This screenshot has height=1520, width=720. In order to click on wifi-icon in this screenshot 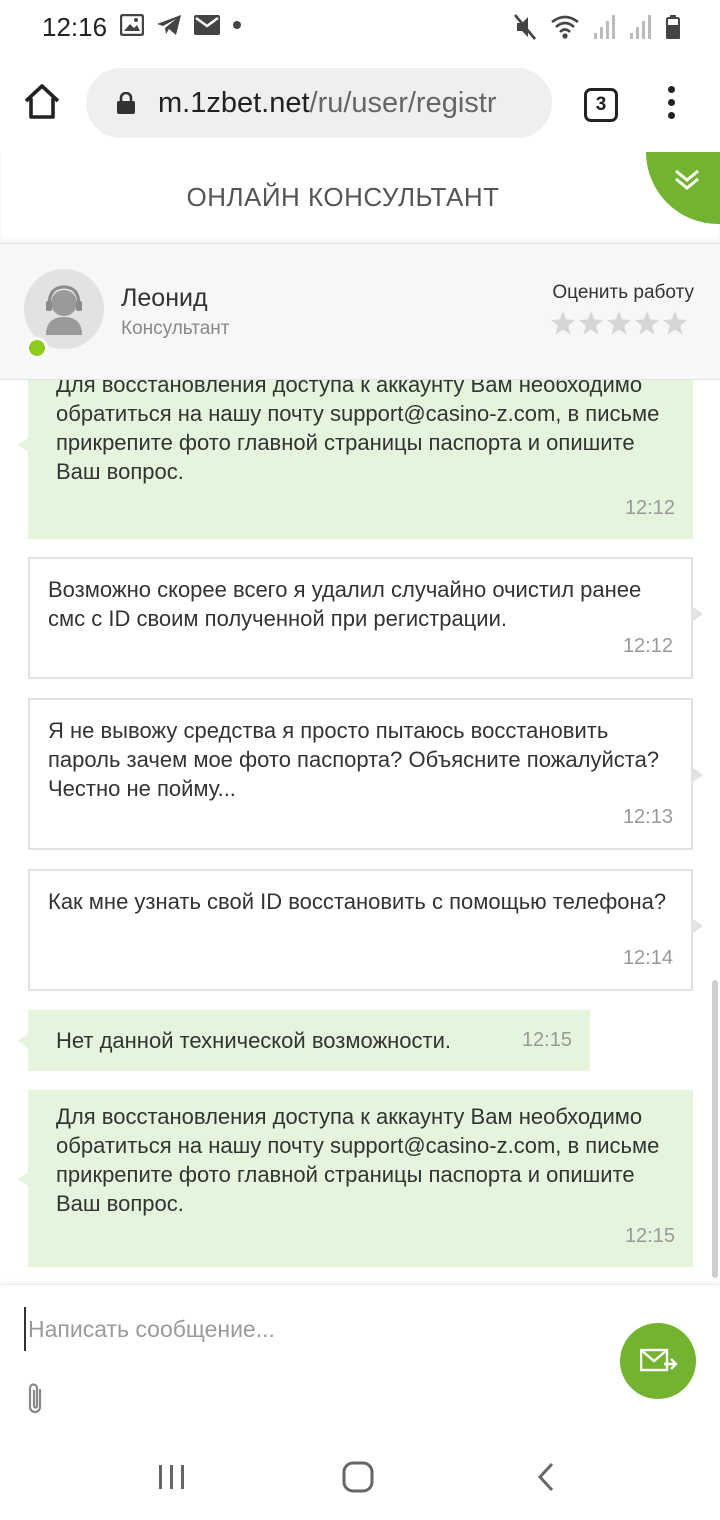, I will do `click(565, 27)`.